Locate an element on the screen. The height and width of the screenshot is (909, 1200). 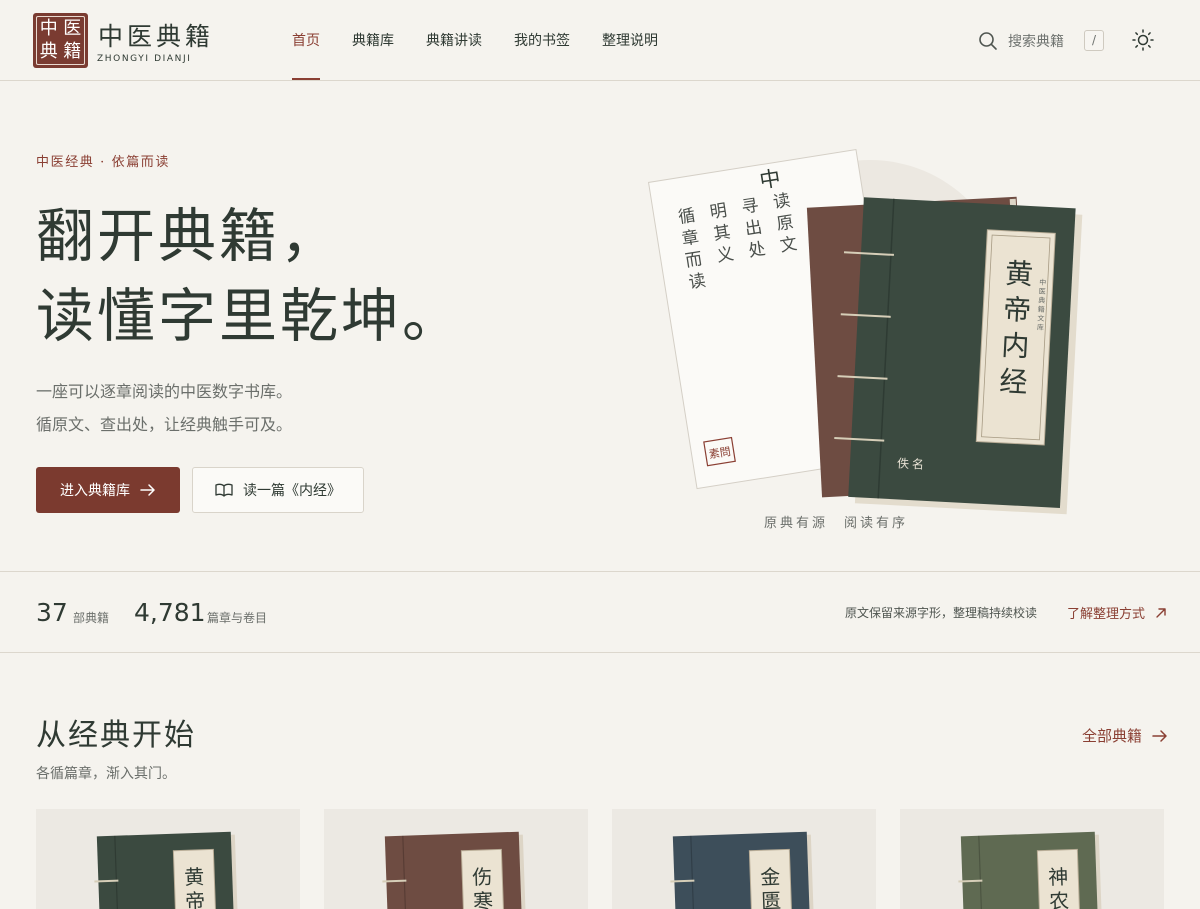
hero-illustration: 中 读原文 寻出处 明其义 循章而读 素問 黄帝内经 中医典籍文库 佚名 is located at coordinates (865, 332).